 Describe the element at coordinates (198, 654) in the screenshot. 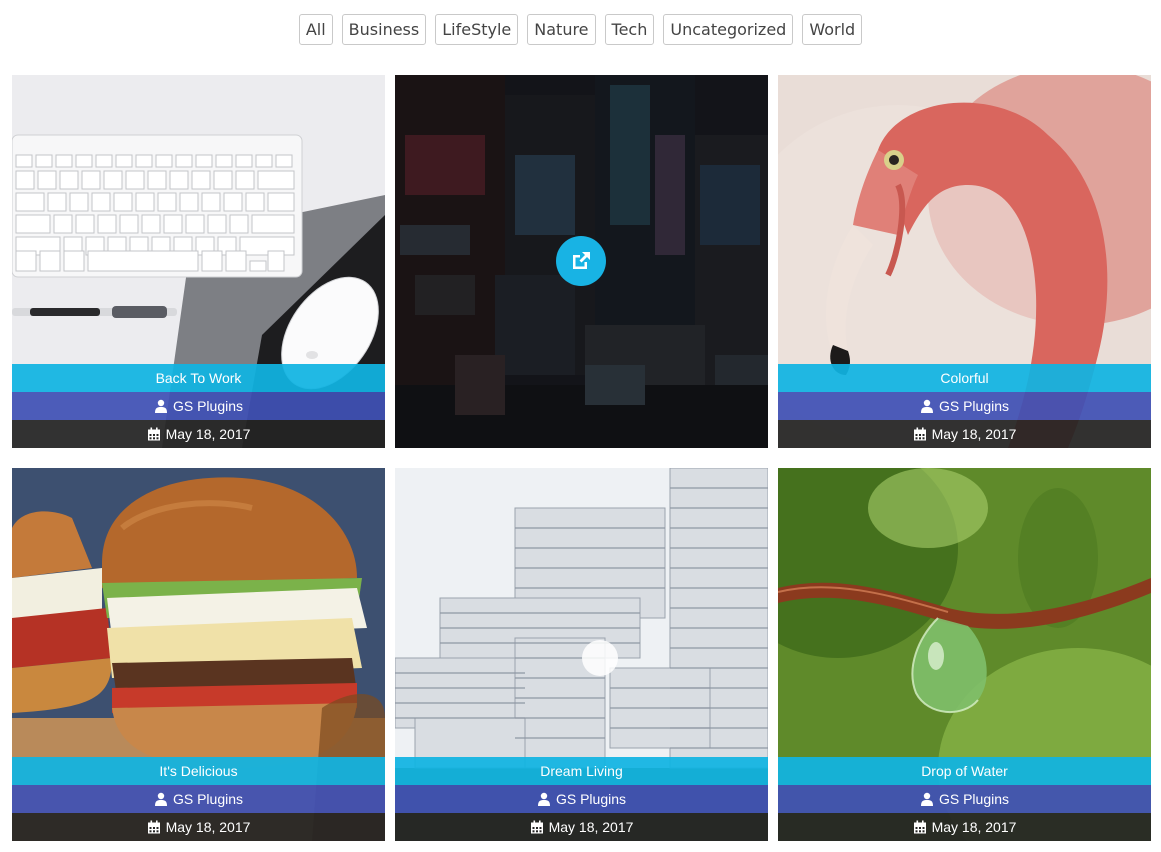

I see `post-card: It's Delicious GS Plugins May 18, 2017` at that location.